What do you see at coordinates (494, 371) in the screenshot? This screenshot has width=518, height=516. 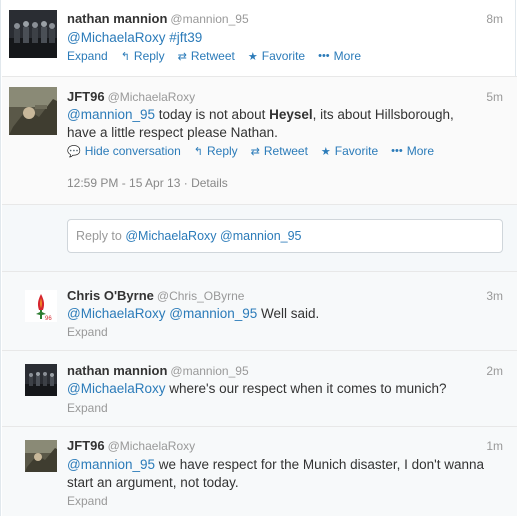 I see `tweet-time: 2m` at bounding box center [494, 371].